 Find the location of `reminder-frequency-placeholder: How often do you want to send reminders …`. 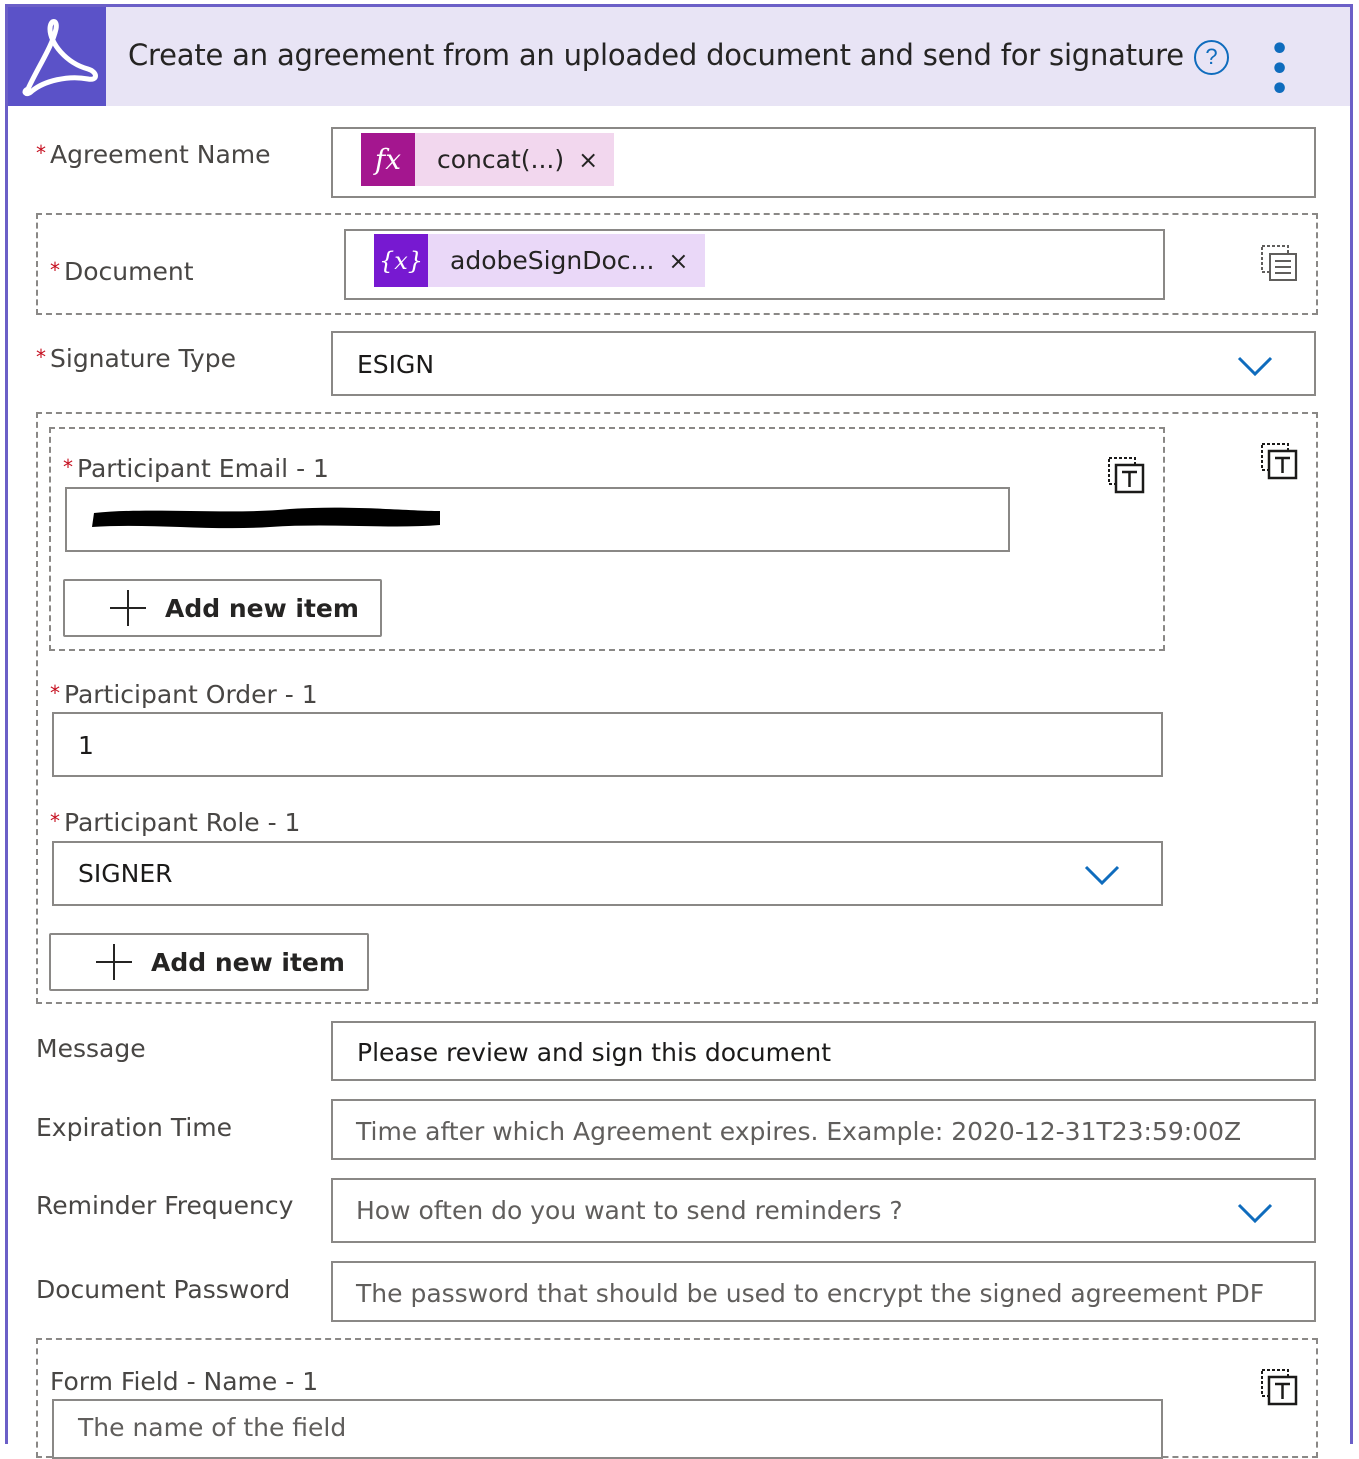

reminder-frequency-placeholder: How often do you want to send reminders … is located at coordinates (629, 1210).